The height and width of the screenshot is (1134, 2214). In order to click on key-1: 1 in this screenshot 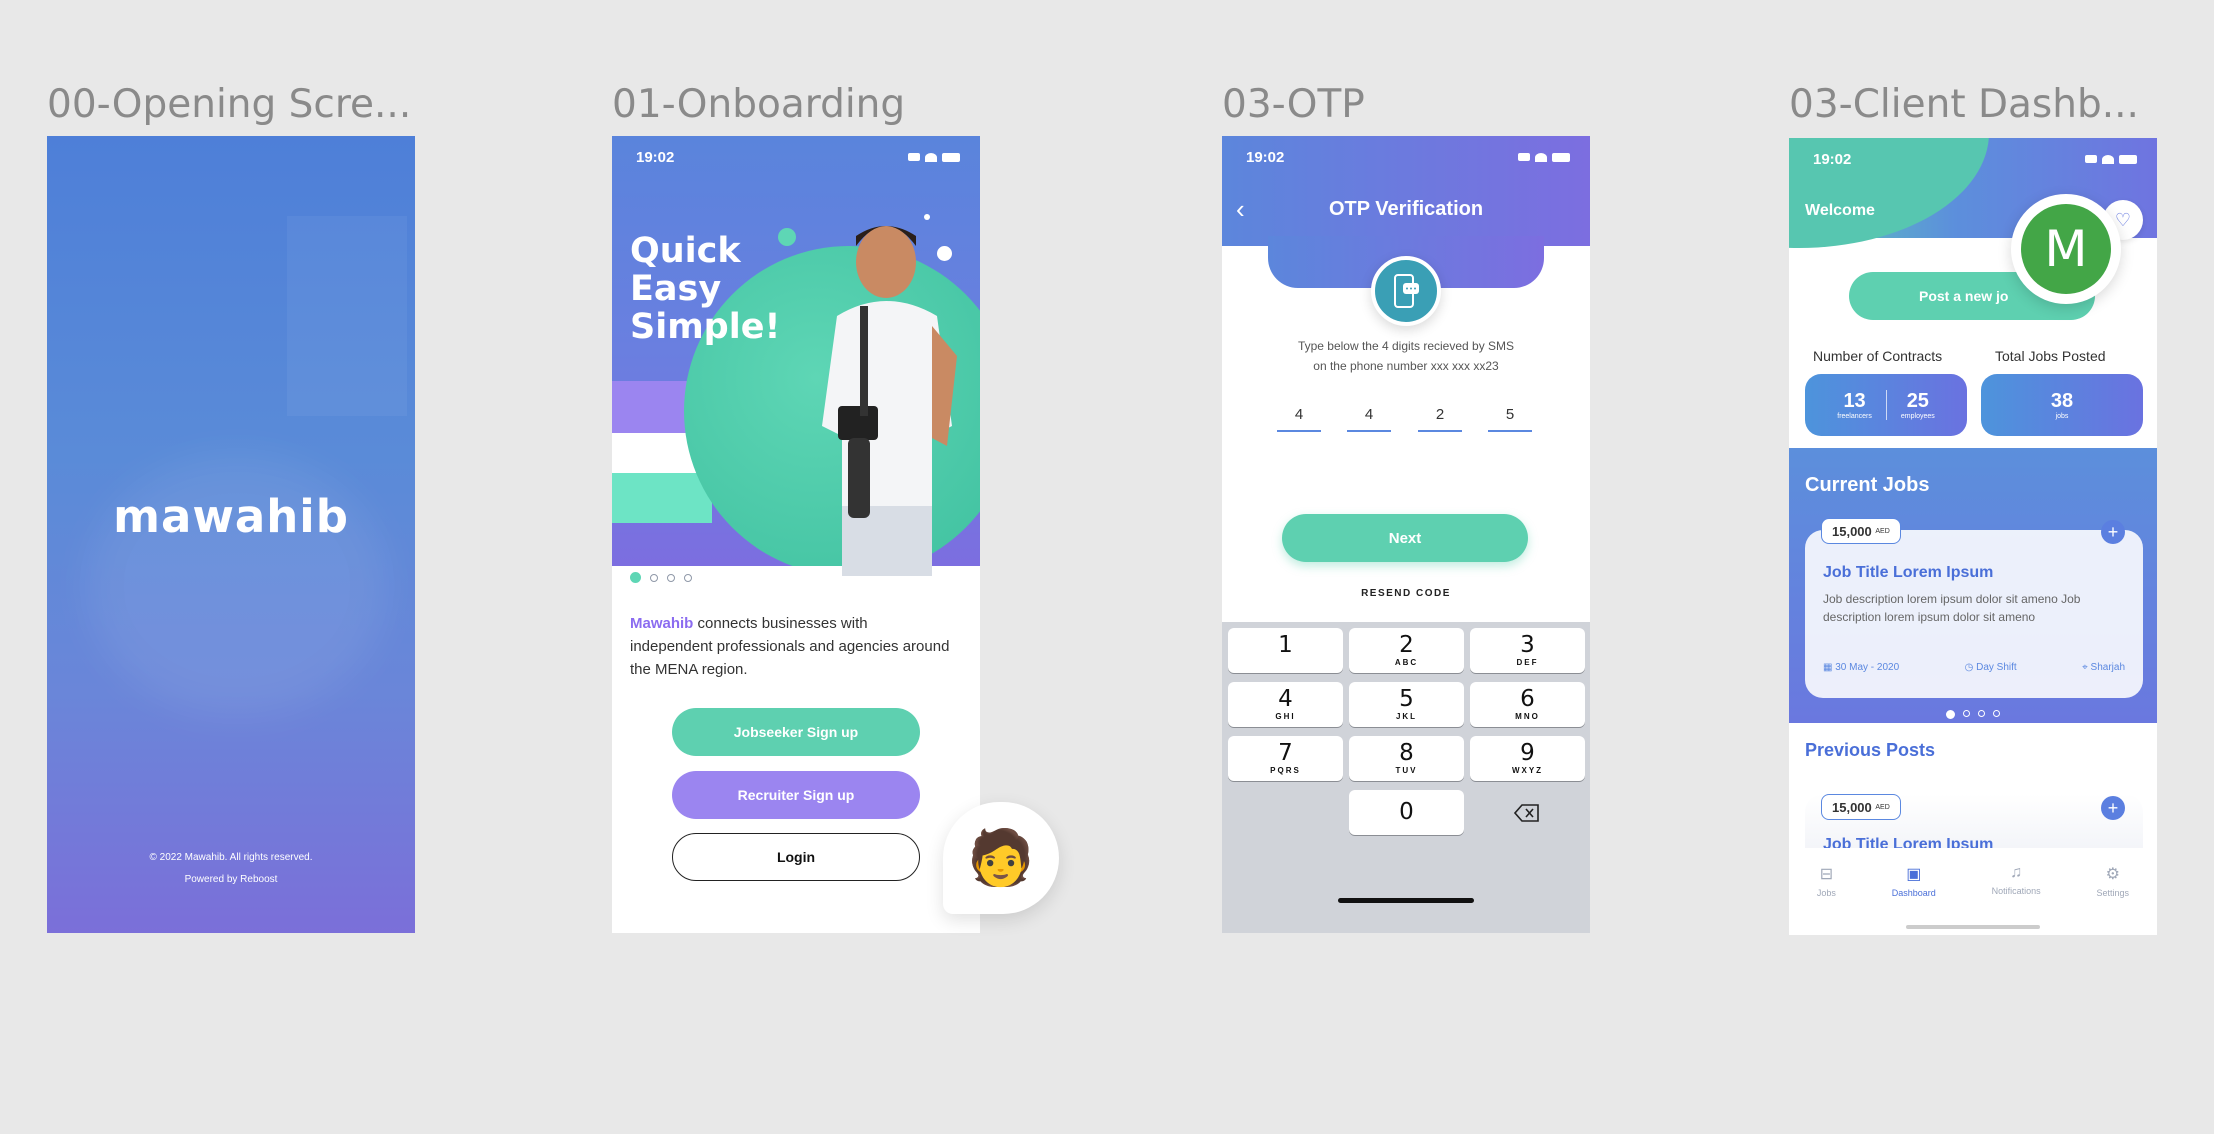, I will do `click(1285, 650)`.